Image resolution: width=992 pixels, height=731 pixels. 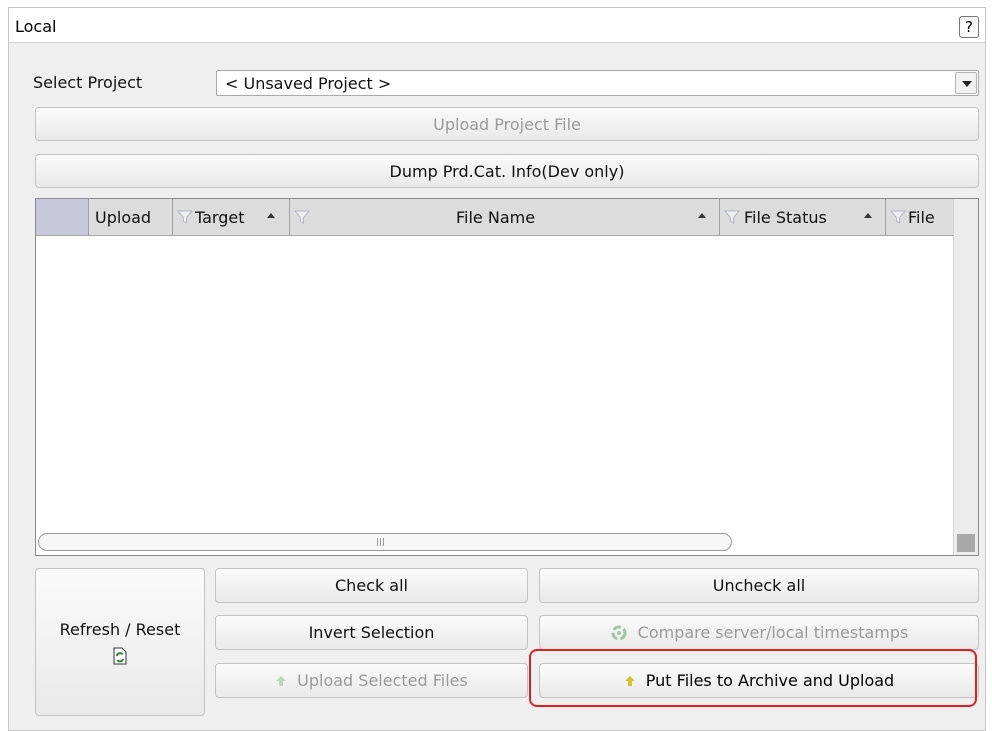 I want to click on check-all-label: Check all, so click(x=371, y=585).